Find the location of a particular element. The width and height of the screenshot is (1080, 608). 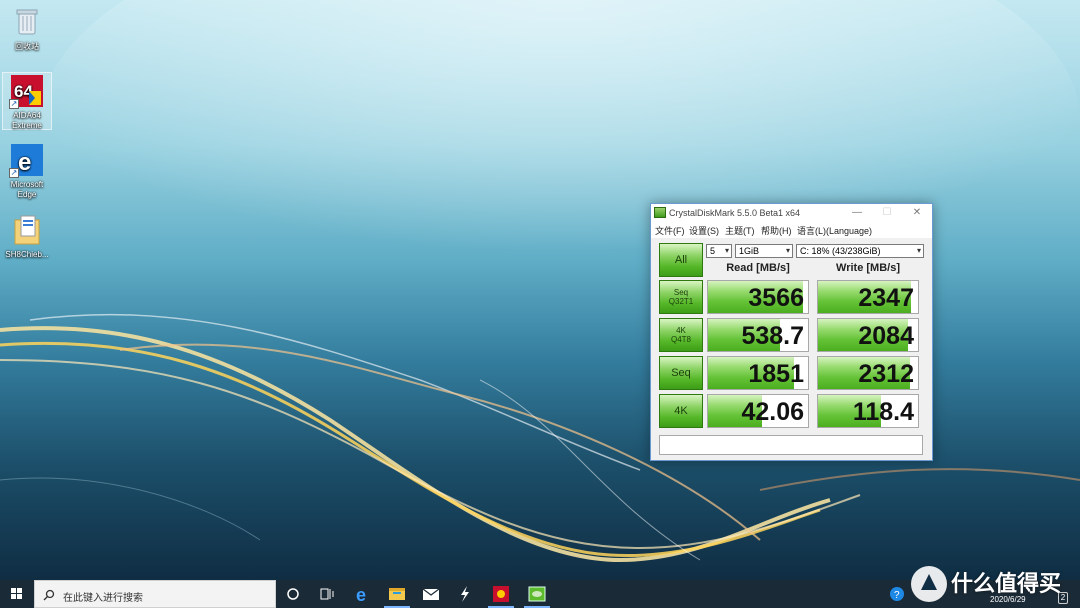

write-result-4k: 118.4 is located at coordinates (868, 411).